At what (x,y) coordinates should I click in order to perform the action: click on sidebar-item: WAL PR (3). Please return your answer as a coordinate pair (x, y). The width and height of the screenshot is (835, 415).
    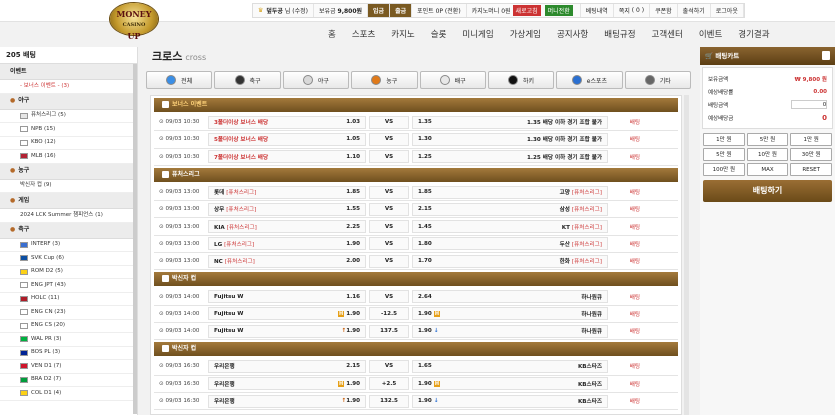
    Looking at the image, I should click on (68, 340).